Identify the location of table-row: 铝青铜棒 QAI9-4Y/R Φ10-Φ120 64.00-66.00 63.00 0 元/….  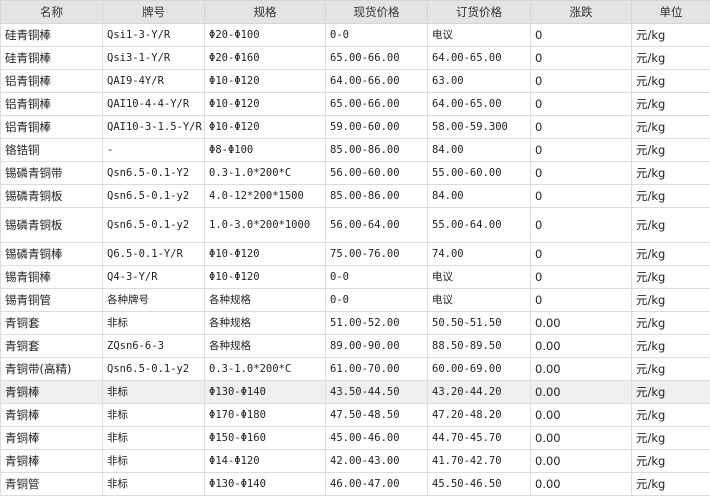
(355, 81).